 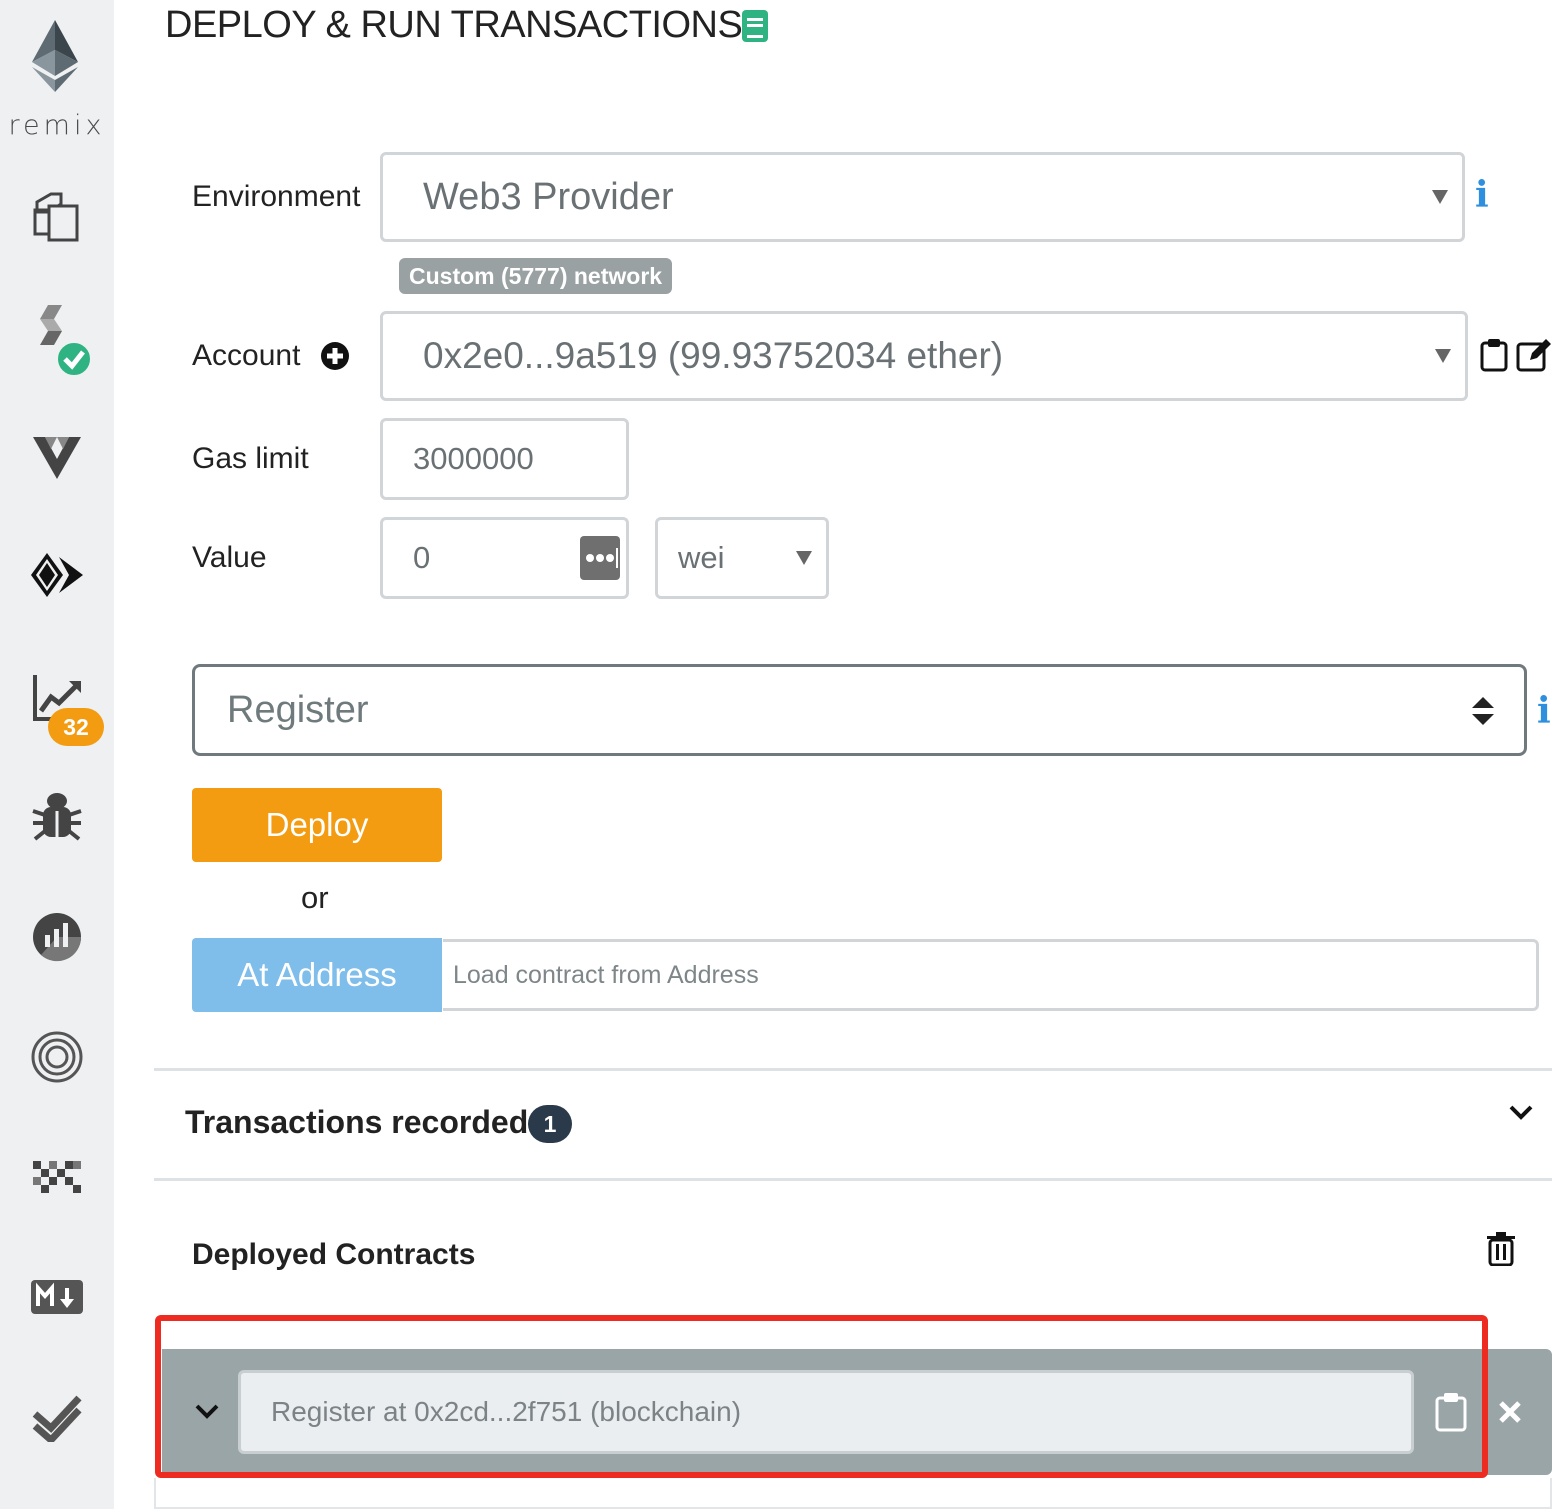 I want to click on trash-icon, so click(x=1501, y=1249).